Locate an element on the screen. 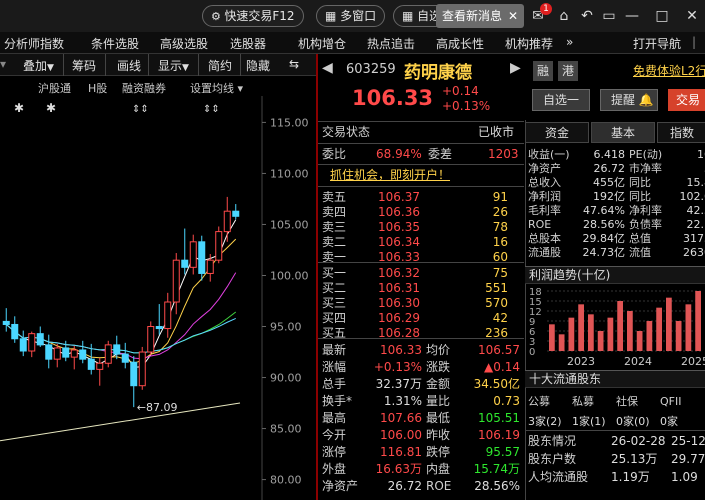  maximize-icon: □ is located at coordinates (662, 16).